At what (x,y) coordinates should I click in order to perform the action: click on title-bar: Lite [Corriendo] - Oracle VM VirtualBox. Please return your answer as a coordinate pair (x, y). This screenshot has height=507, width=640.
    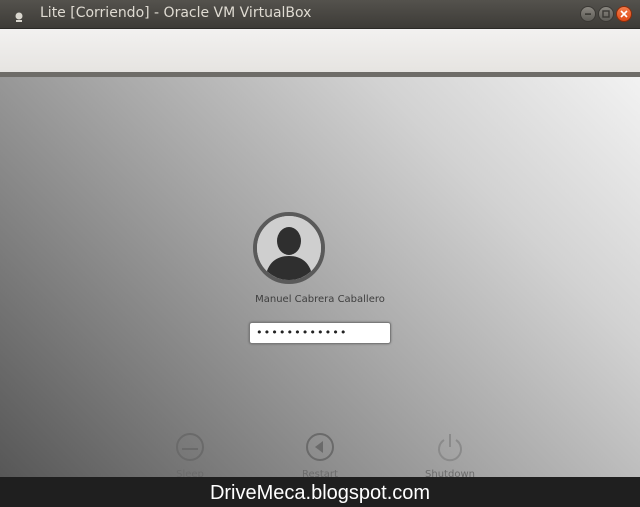
    Looking at the image, I should click on (320, 14).